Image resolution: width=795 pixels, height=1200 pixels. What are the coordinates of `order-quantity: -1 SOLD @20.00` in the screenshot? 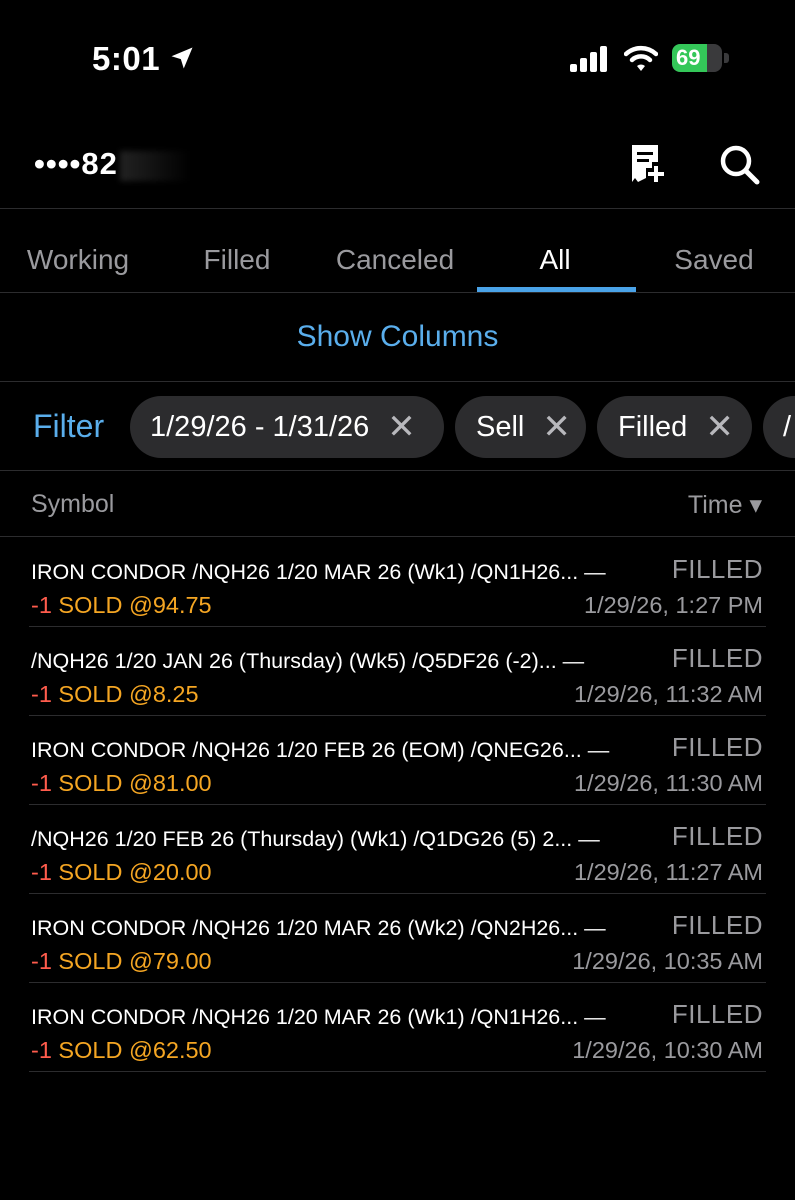 It's located at (121, 872).